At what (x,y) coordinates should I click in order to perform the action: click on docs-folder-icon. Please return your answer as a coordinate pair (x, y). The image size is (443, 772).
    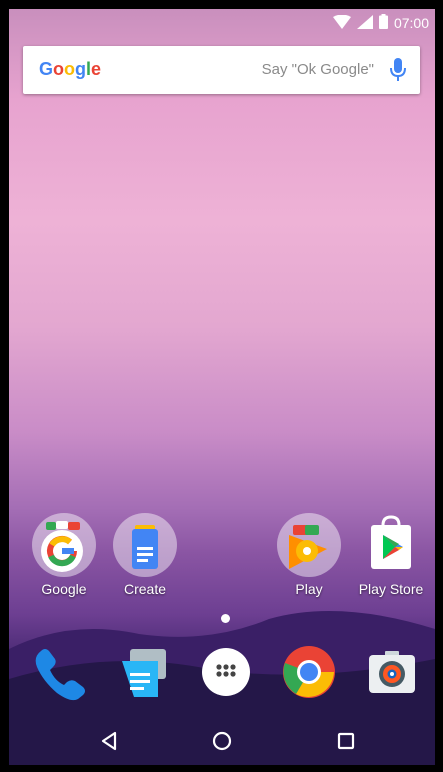
    Looking at the image, I should click on (145, 547).